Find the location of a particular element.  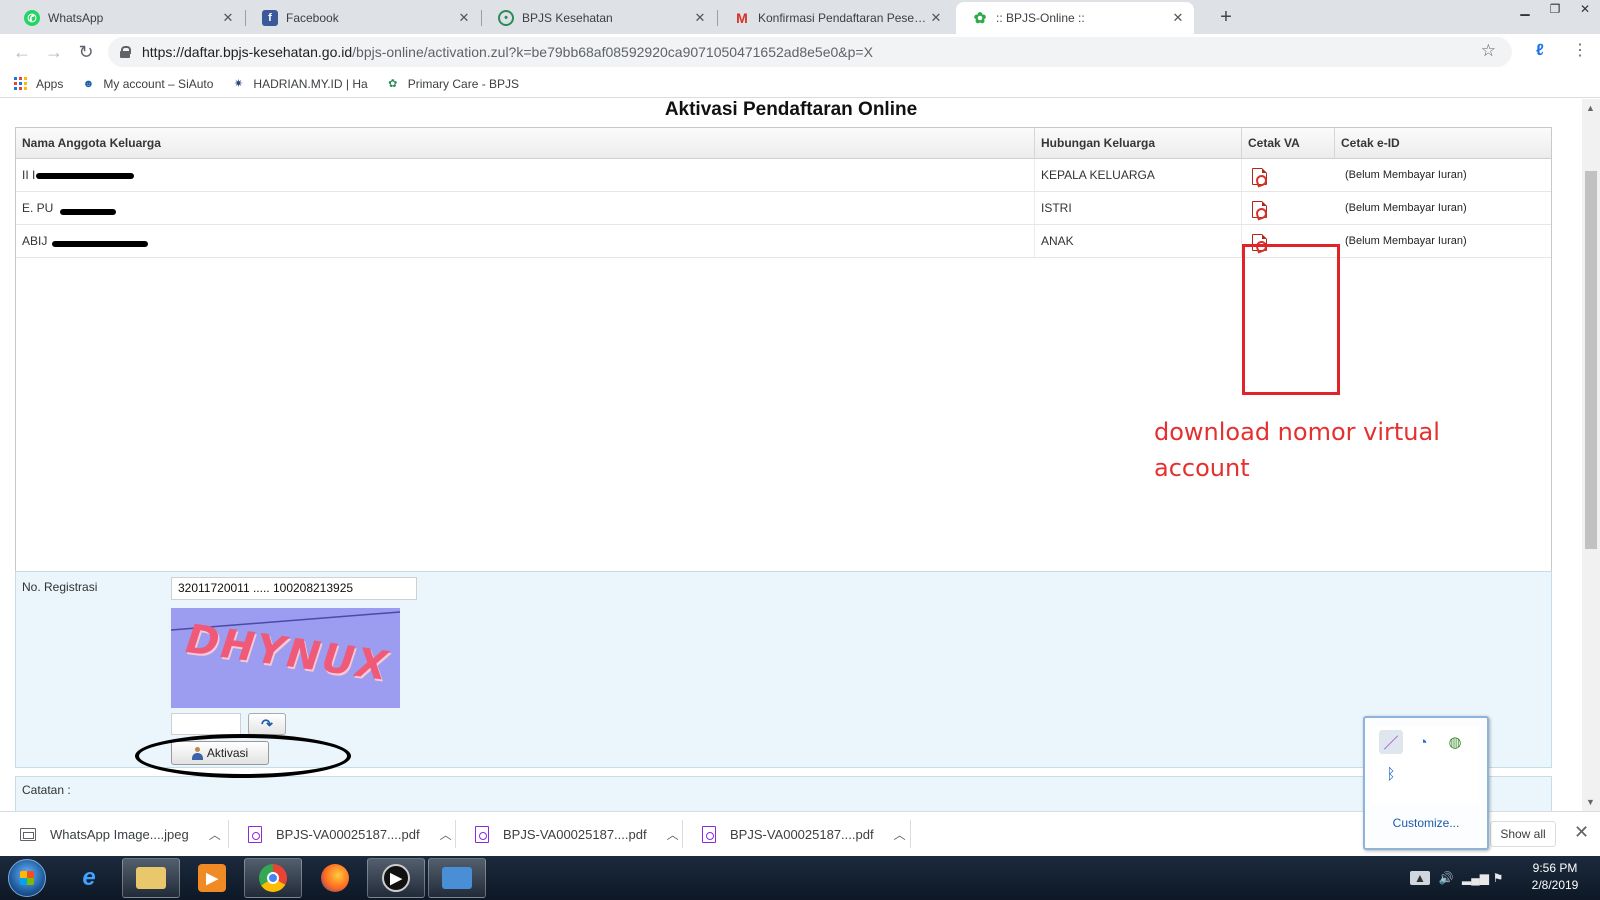

internet-explorer-icon: e is located at coordinates (89, 878).